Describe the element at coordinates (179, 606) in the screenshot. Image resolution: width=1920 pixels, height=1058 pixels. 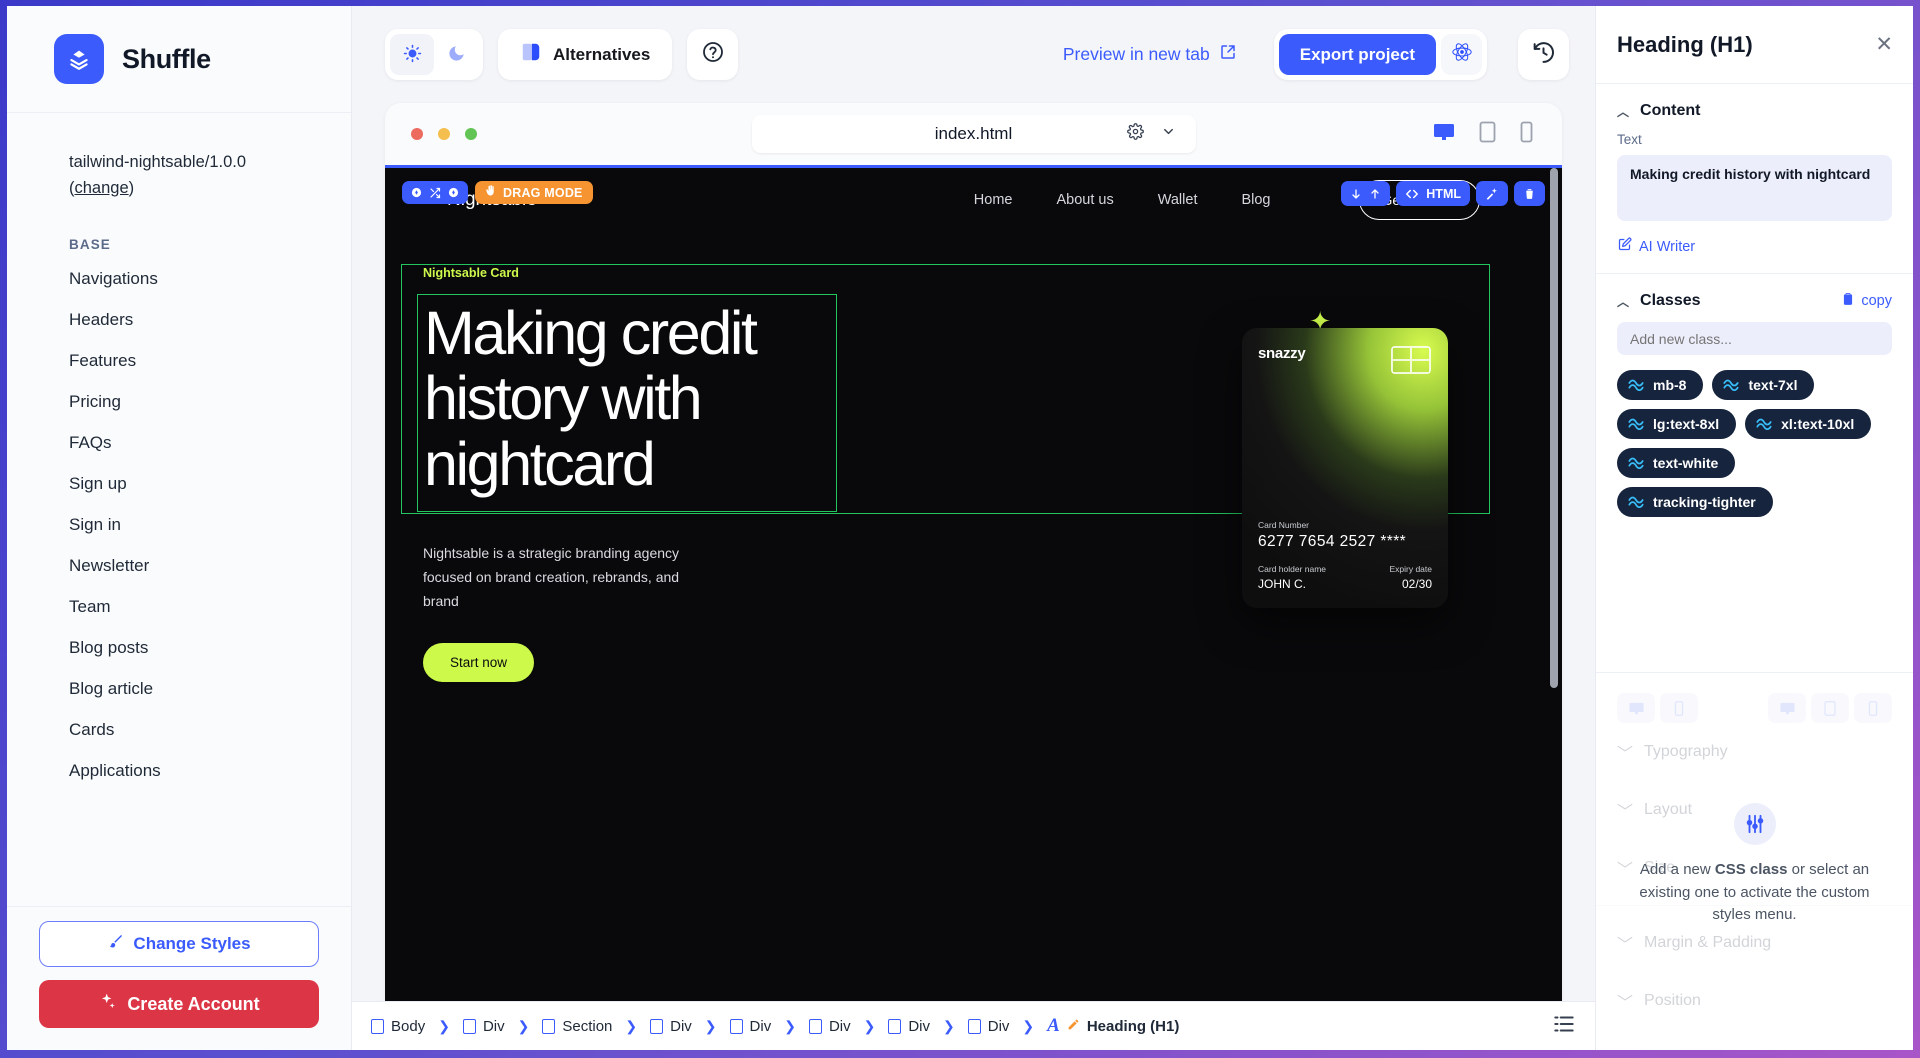
I see `sidebar-item-team: Team` at that location.